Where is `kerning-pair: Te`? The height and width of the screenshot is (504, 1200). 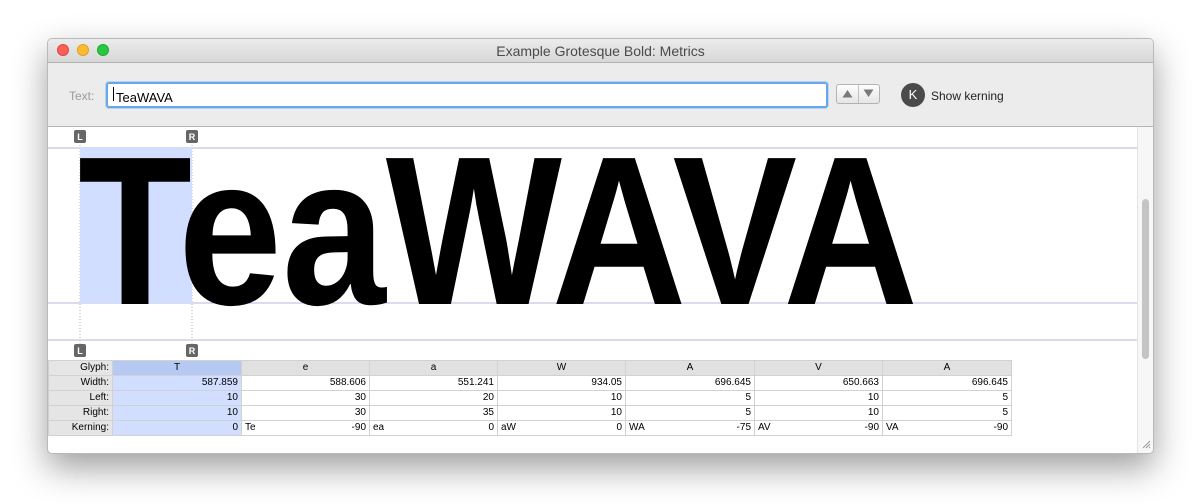 kerning-pair: Te is located at coordinates (250, 427).